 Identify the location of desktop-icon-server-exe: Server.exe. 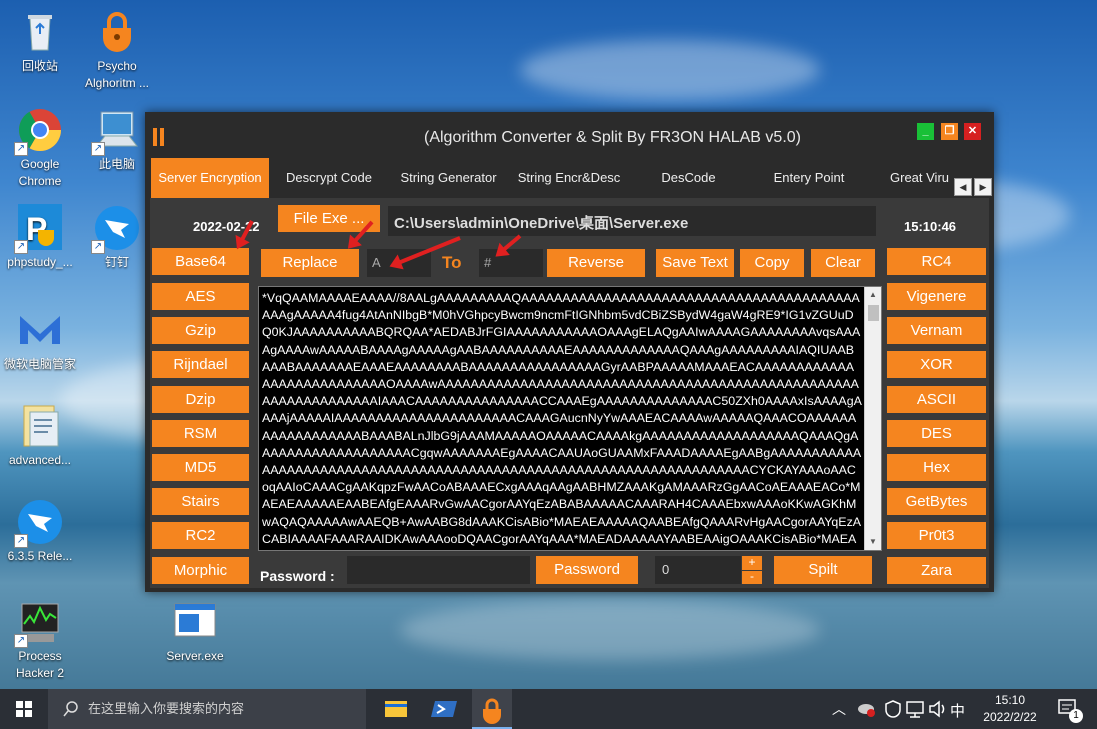
(195, 631).